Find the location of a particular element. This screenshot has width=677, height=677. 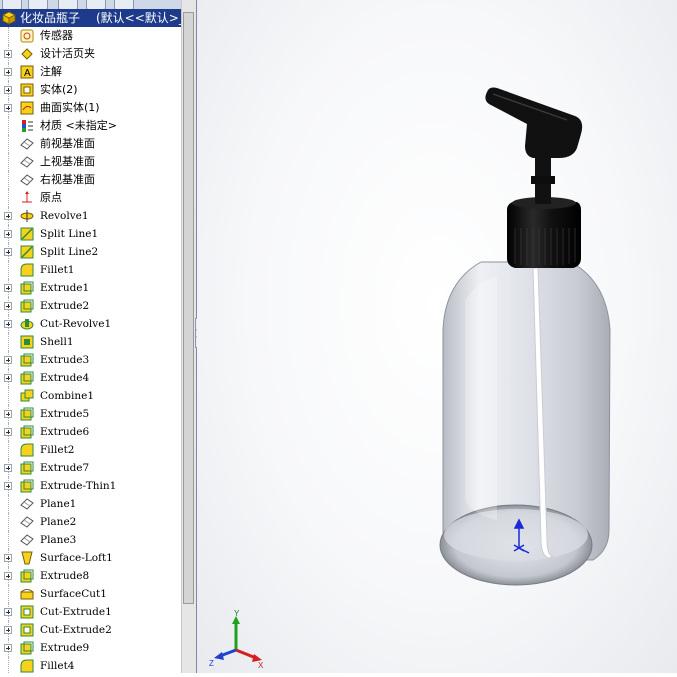

tree-item: Extrude6 is located at coordinates (90, 432).